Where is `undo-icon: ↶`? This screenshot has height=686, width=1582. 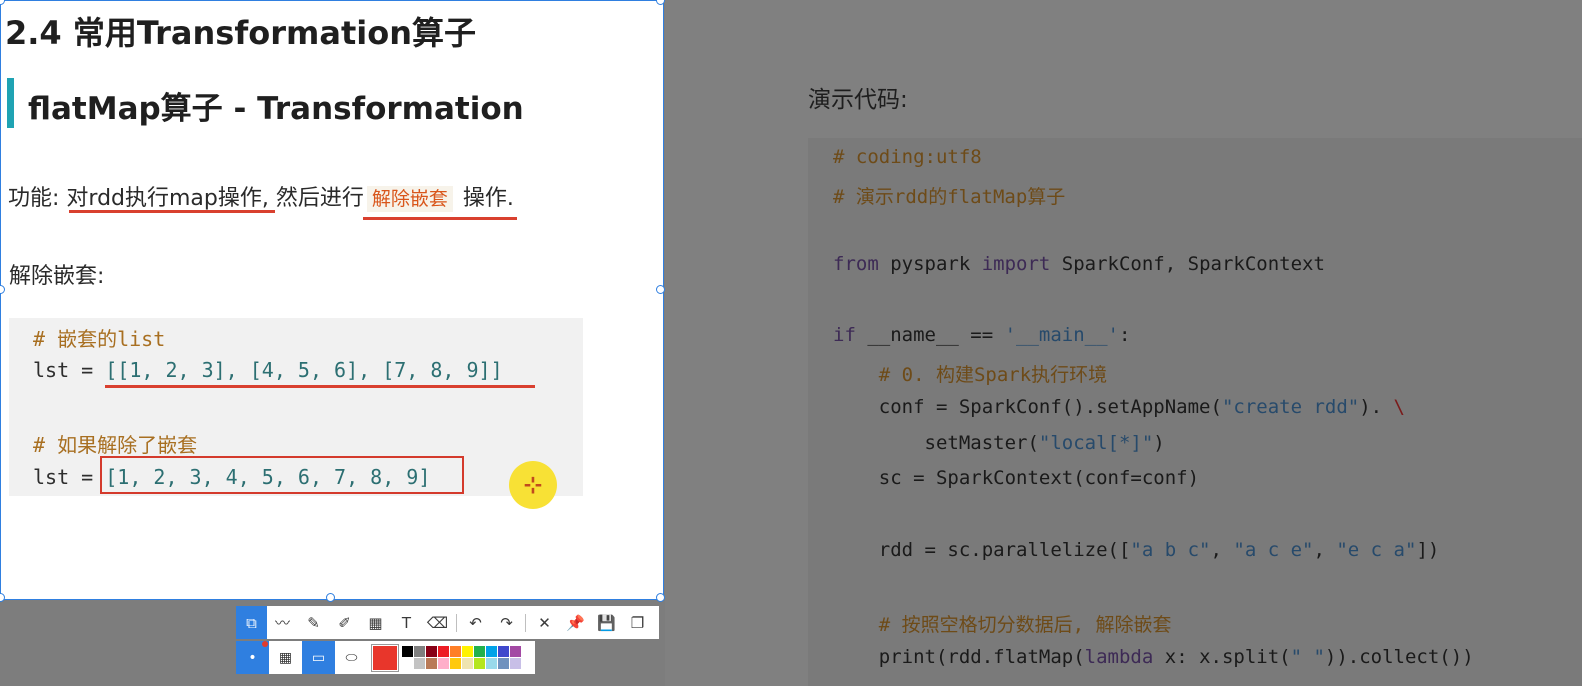 undo-icon: ↶ is located at coordinates (475, 622).